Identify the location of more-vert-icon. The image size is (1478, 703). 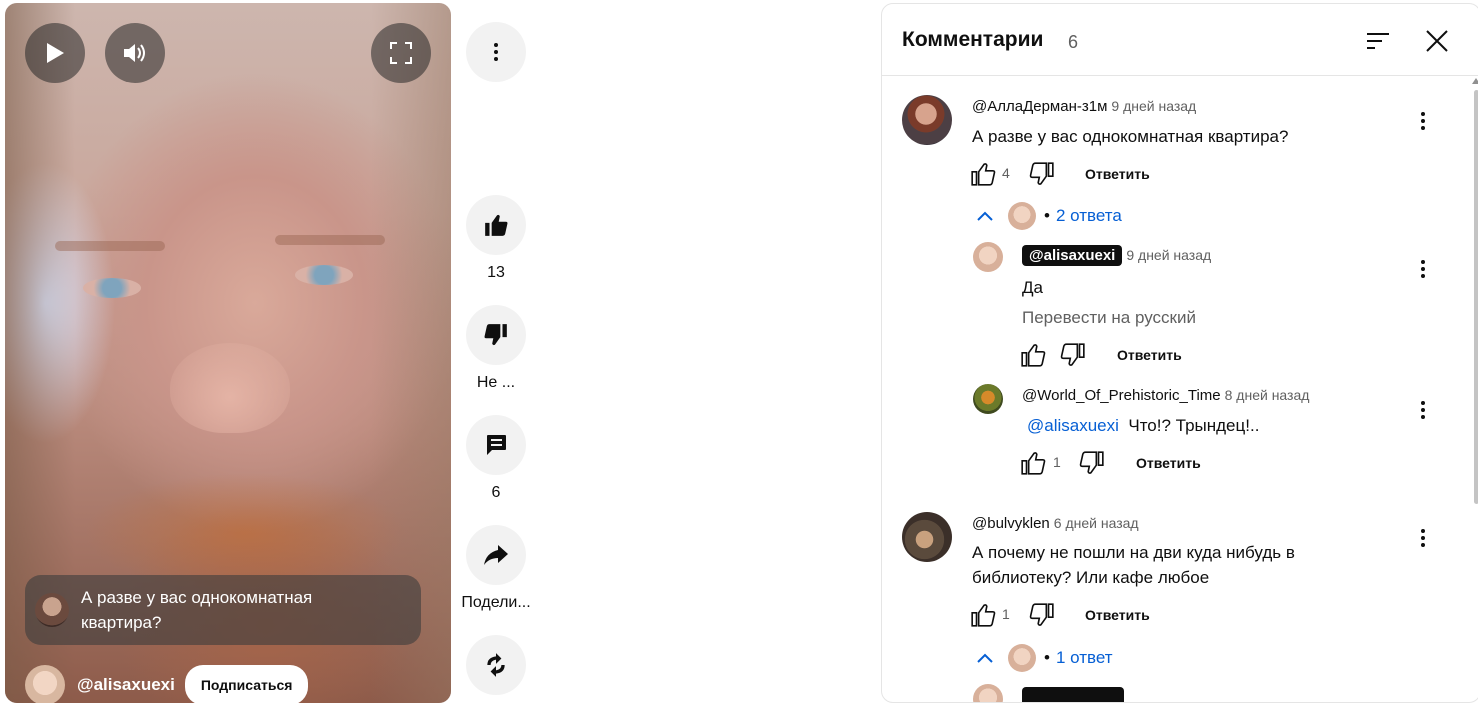
(496, 52).